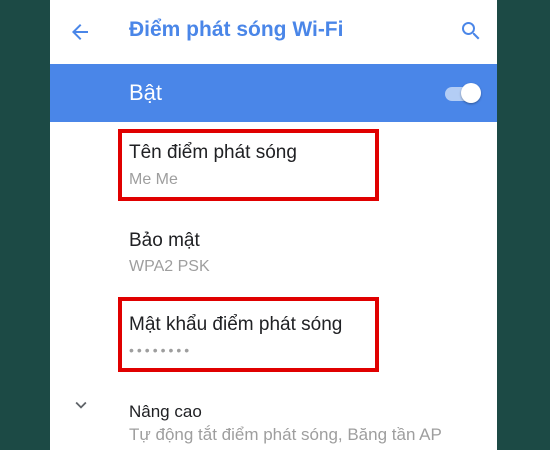 Image resolution: width=550 pixels, height=450 pixels. I want to click on security-value: WPA2 PSK, so click(169, 266).